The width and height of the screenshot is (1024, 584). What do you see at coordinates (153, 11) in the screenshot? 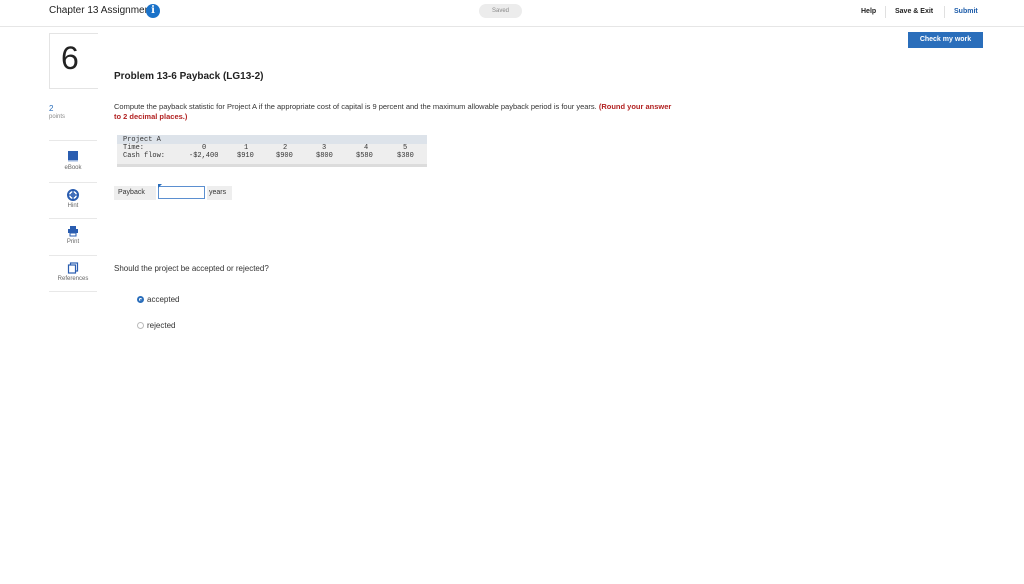
I see `info-icon: i` at bounding box center [153, 11].